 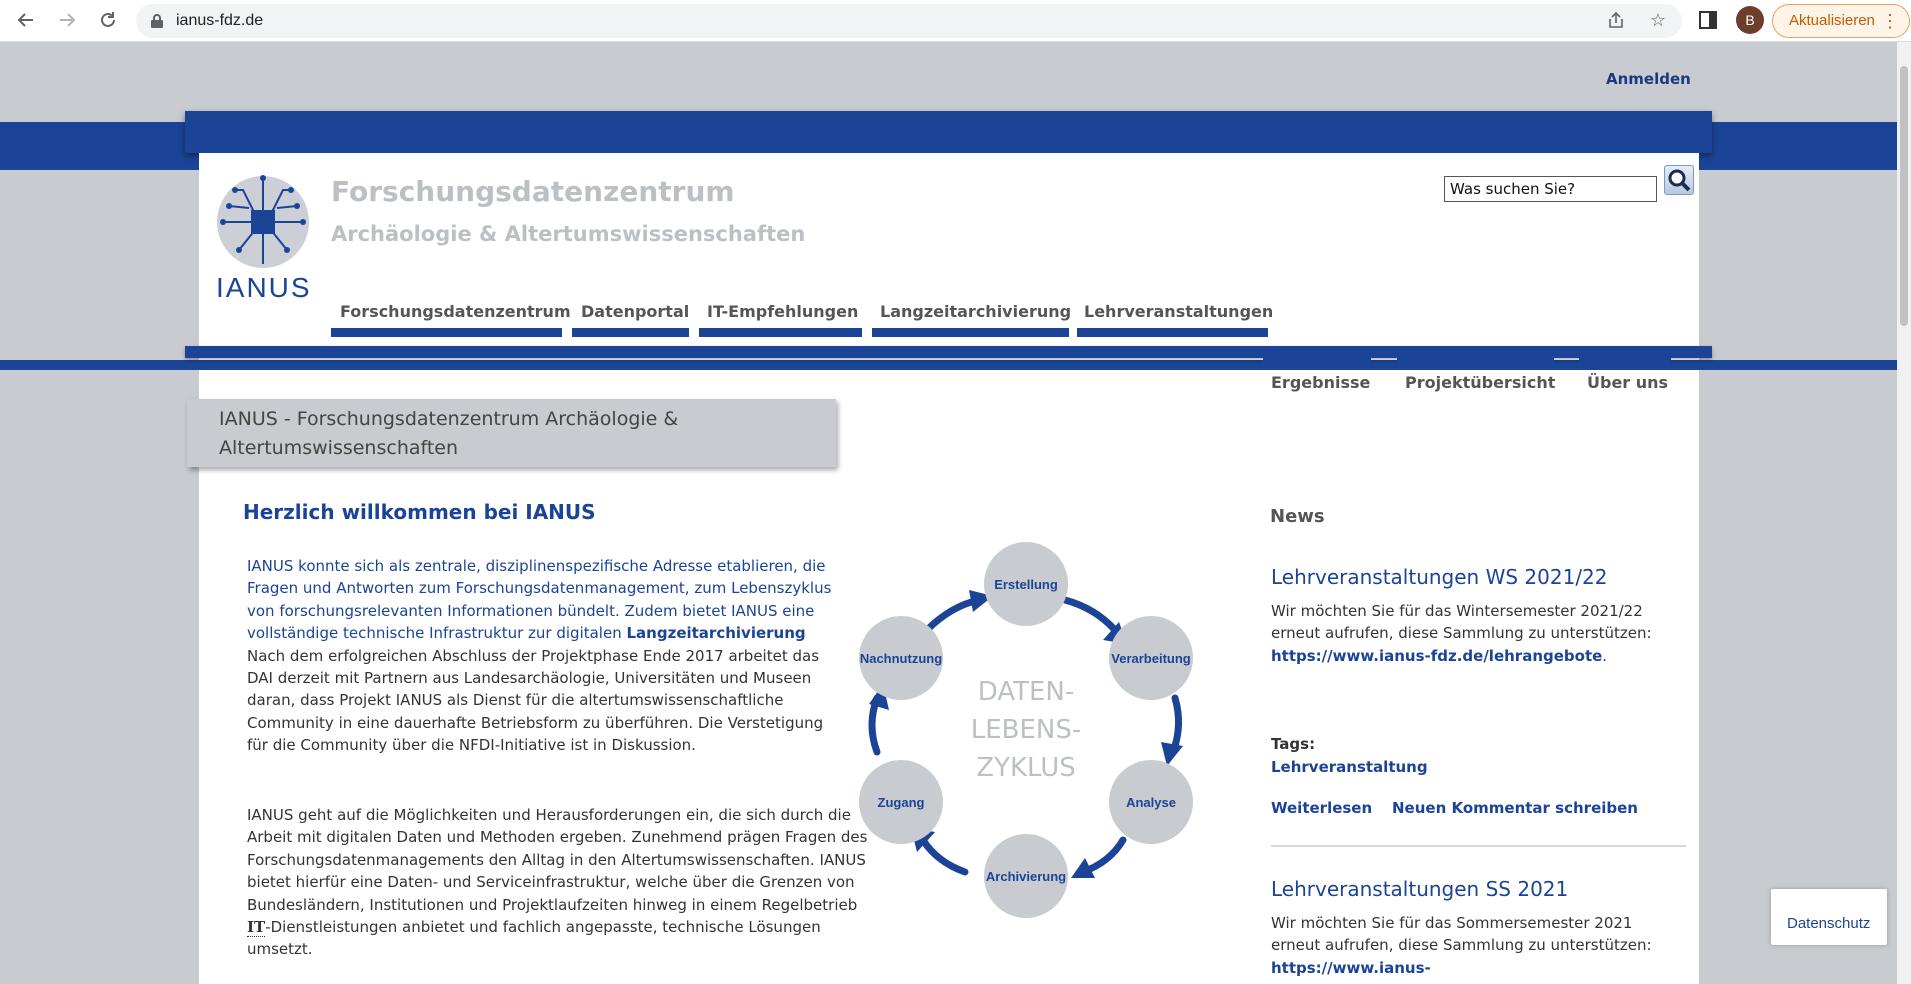 What do you see at coordinates (1321, 808) in the screenshot?
I see `read-more-link: Weiterlesen` at bounding box center [1321, 808].